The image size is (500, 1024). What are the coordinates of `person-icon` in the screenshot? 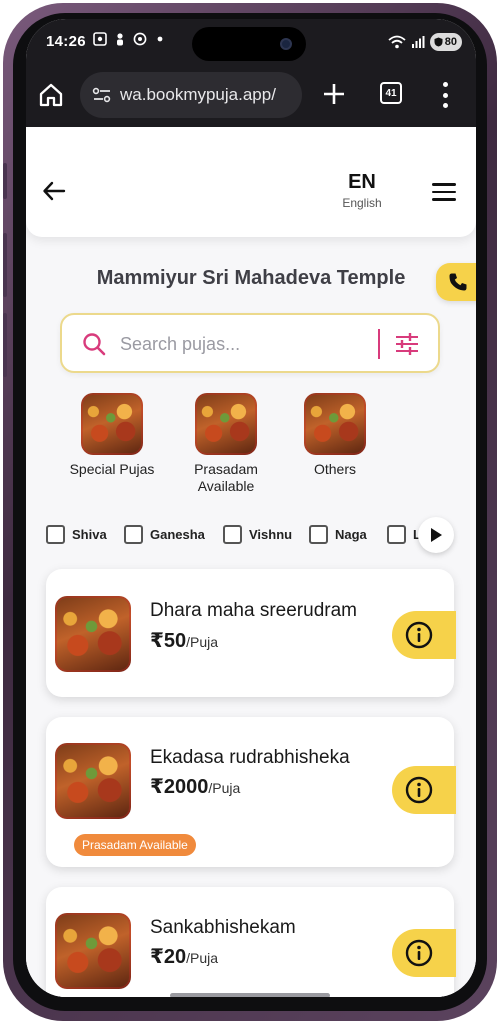 It's located at (120, 39).